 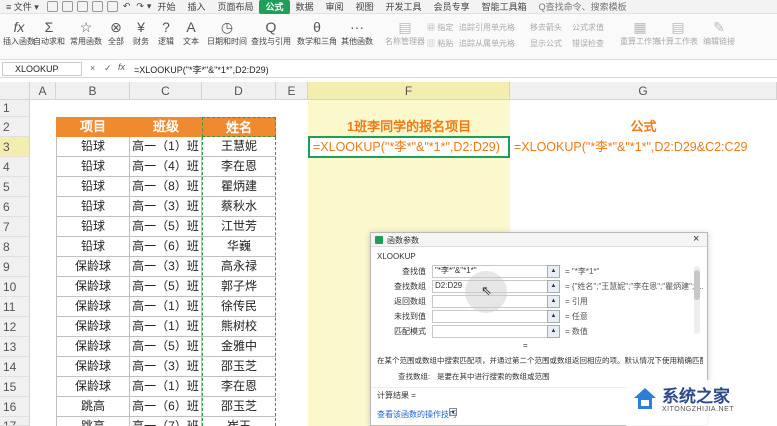 I want to click on all-functions-button: ⊗ 全部, so click(x=116, y=32).